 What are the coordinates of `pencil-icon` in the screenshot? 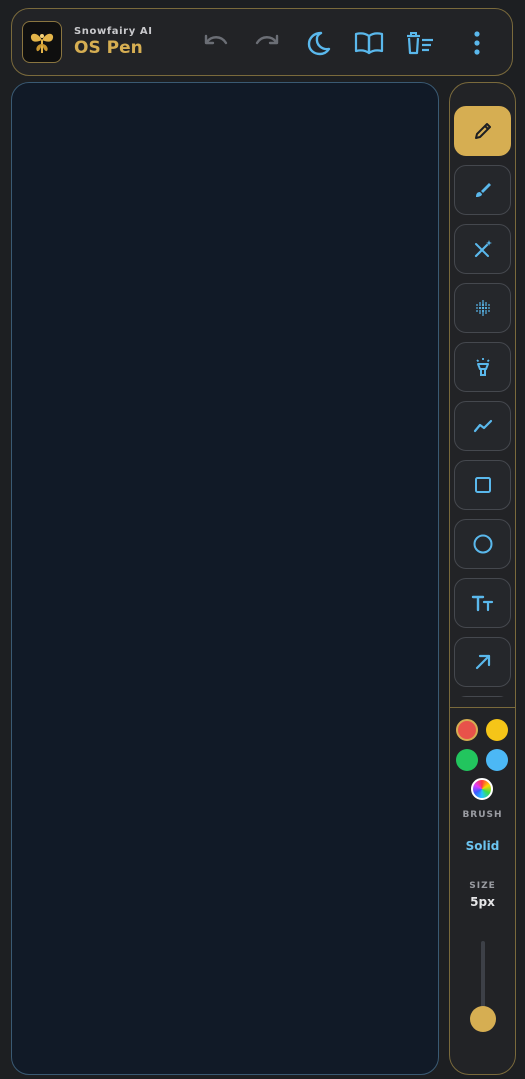 It's located at (482, 131).